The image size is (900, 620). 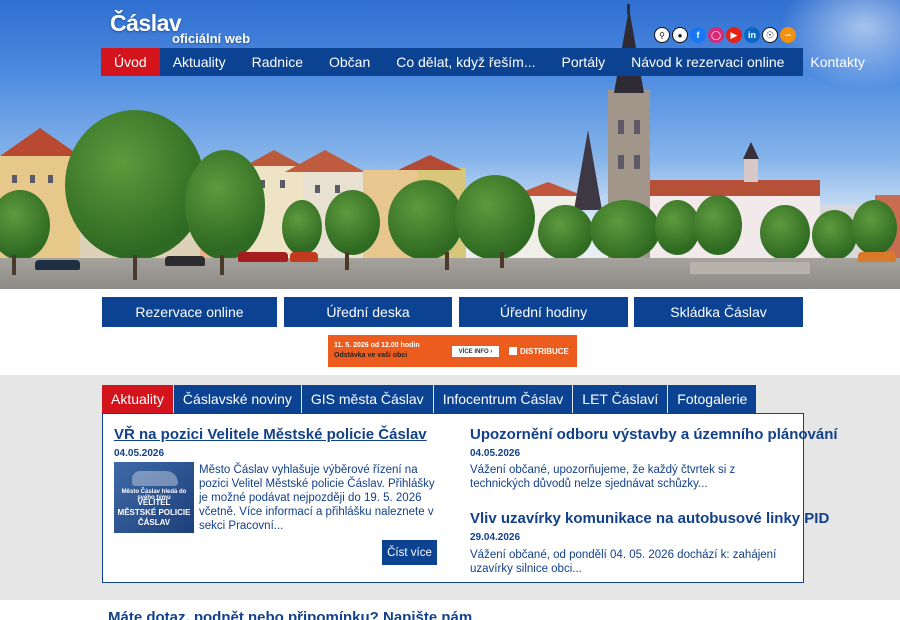 What do you see at coordinates (752, 35) in the screenshot?
I see `linkedin-icon: in` at bounding box center [752, 35].